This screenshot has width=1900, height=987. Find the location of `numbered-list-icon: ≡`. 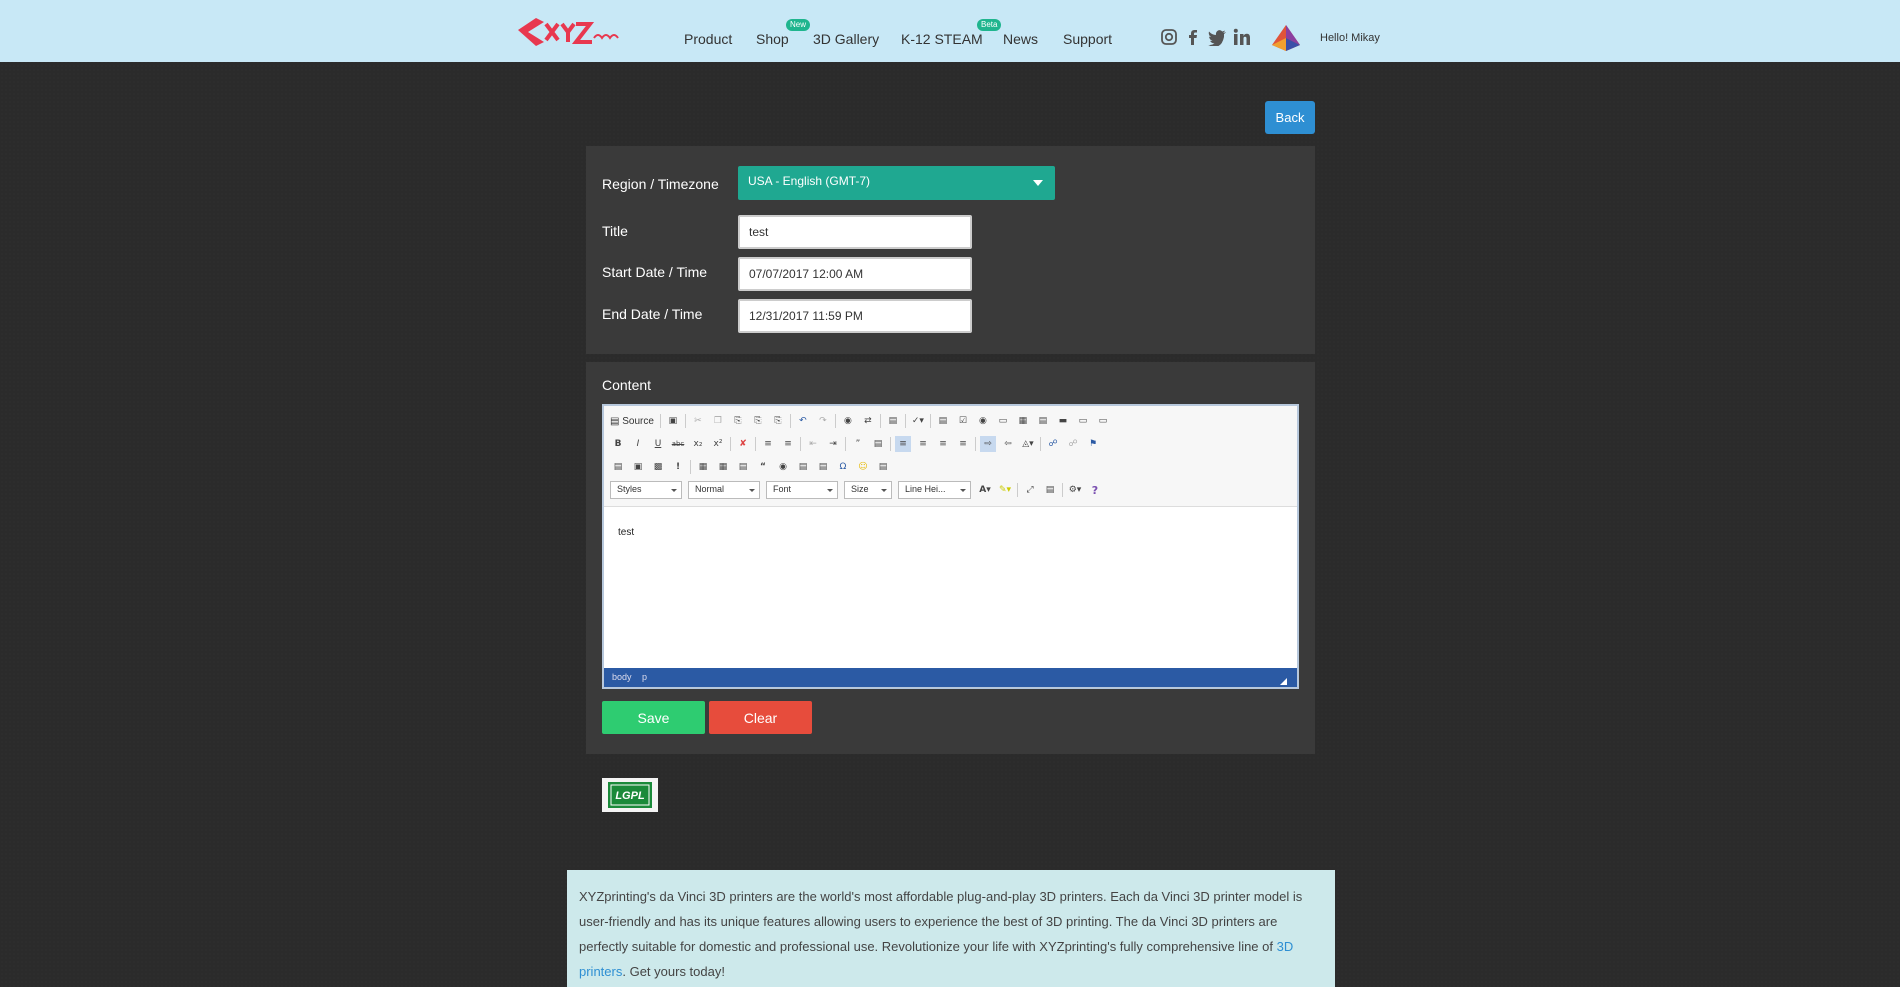

numbered-list-icon: ≡ is located at coordinates (768, 444).